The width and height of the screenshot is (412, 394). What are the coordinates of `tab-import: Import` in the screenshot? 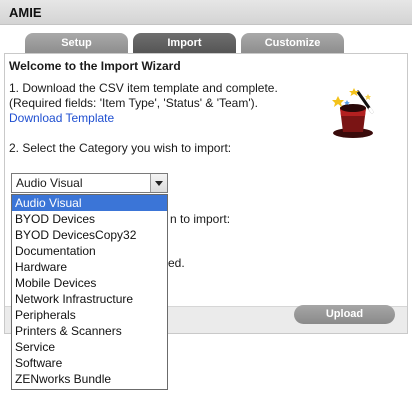 It's located at (184, 43).